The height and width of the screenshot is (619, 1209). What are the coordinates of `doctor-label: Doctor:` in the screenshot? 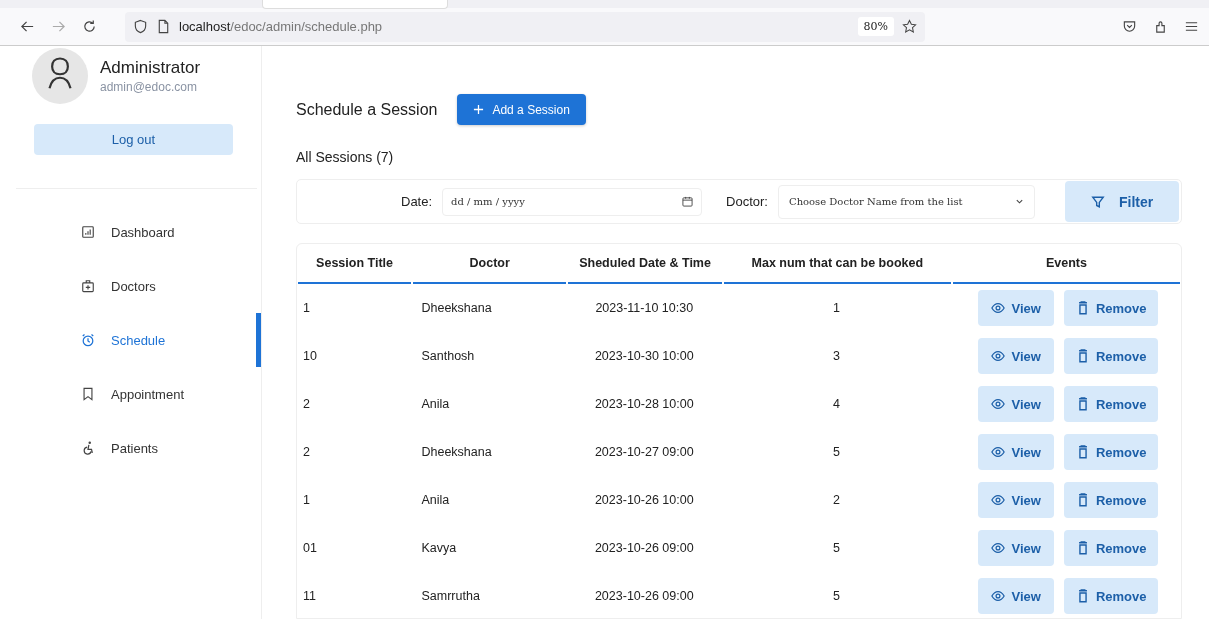 It's located at (747, 201).